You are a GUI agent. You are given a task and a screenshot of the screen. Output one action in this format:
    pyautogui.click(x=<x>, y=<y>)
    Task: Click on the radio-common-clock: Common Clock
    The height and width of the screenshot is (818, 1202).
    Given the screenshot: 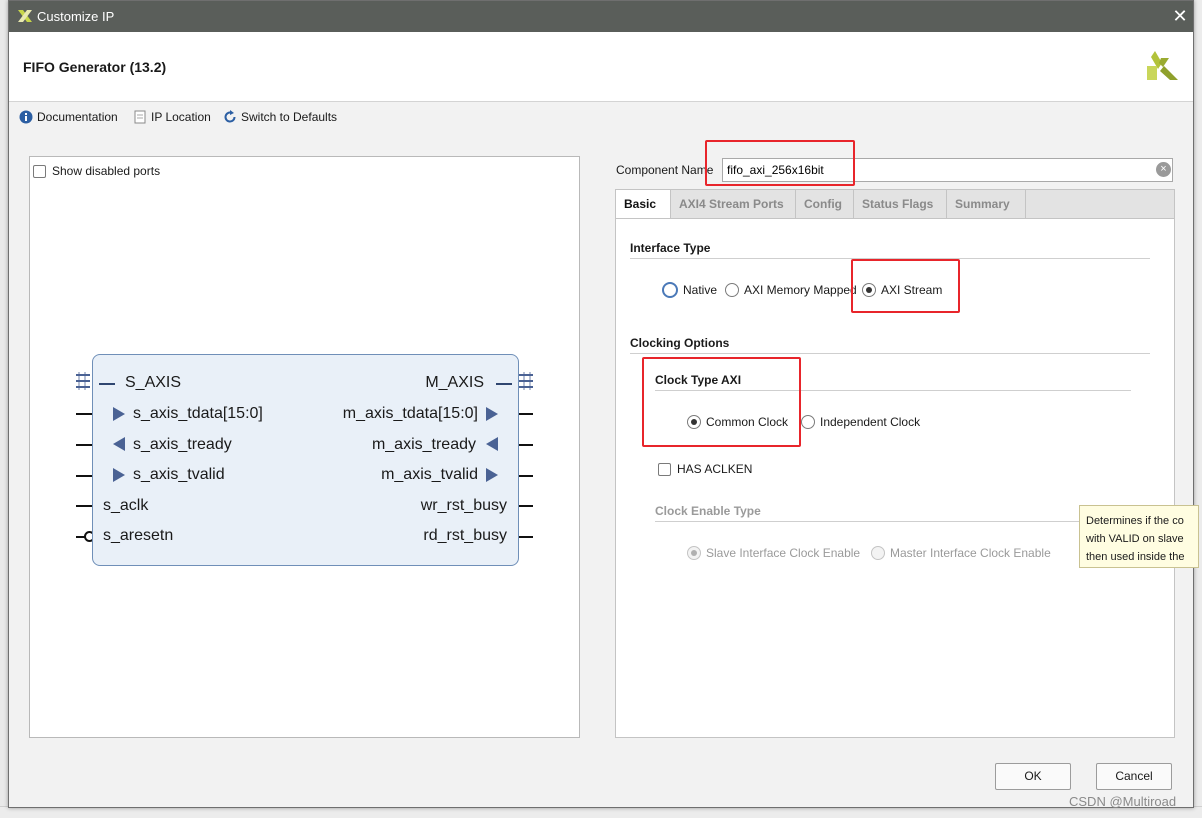 What is the action you would take?
    pyautogui.click(x=737, y=422)
    